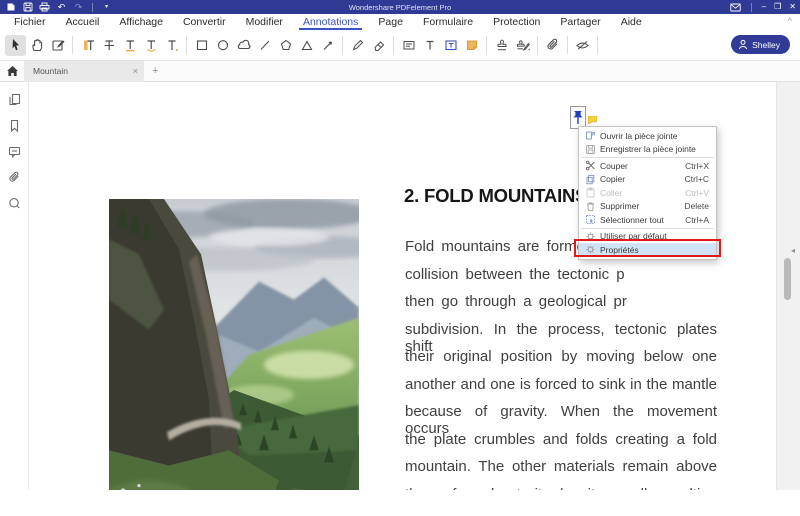 Image resolution: width=800 pixels, height=516 pixels. Describe the element at coordinates (264, 45) in the screenshot. I see `line-shape-tool-icon` at that location.